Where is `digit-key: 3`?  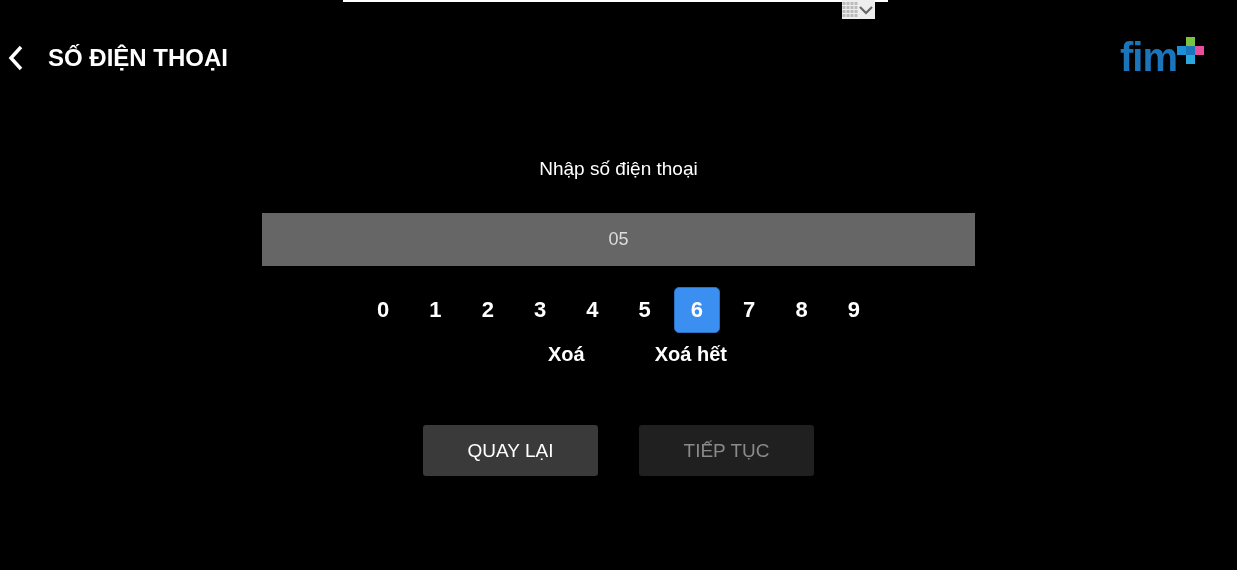
digit-key: 3 is located at coordinates (540, 310).